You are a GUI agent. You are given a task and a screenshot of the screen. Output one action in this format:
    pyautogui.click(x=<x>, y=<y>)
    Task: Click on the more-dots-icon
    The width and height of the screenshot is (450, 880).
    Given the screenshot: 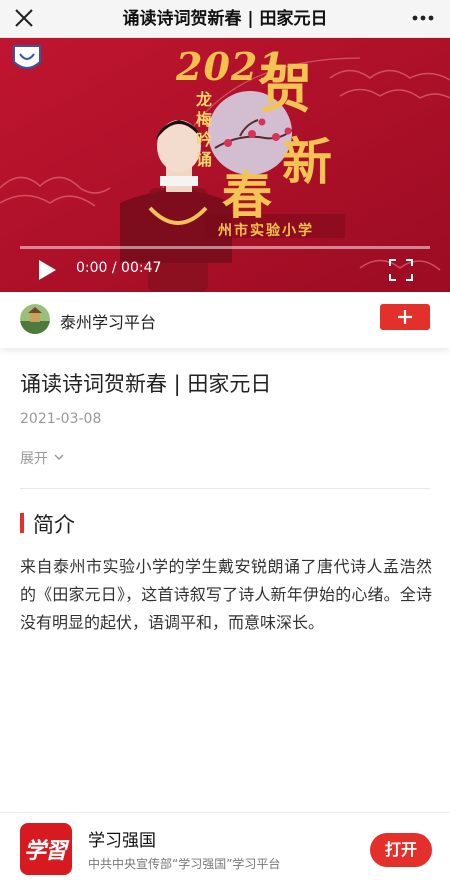 What is the action you would take?
    pyautogui.click(x=423, y=18)
    